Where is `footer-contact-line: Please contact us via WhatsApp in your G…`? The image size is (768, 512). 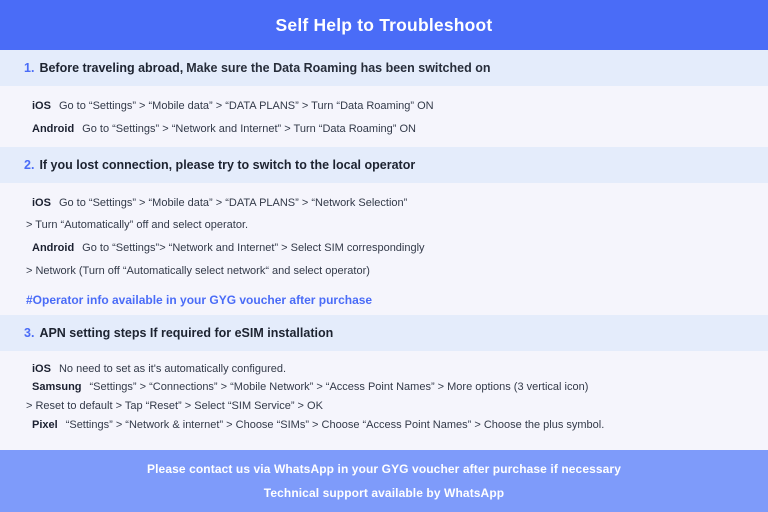 footer-contact-line: Please contact us via WhatsApp in your G… is located at coordinates (384, 469).